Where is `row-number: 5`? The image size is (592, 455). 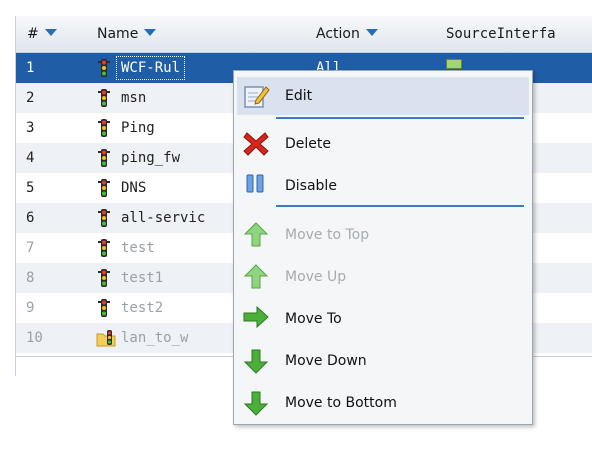 row-number: 5 is located at coordinates (30, 188).